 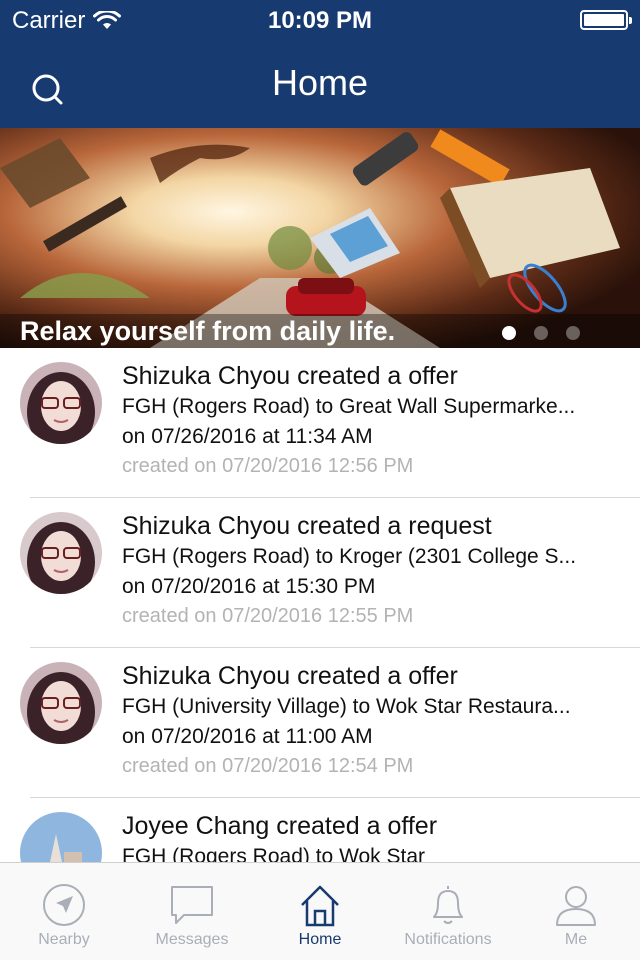 I want to click on item-time: on 07/20/2016 at 15:30 PM, so click(x=249, y=586).